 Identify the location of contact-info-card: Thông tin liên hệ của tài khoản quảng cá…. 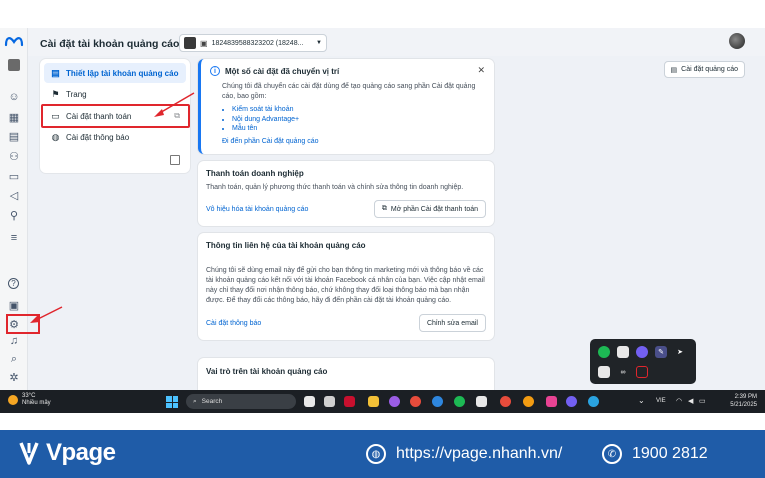
(346, 286).